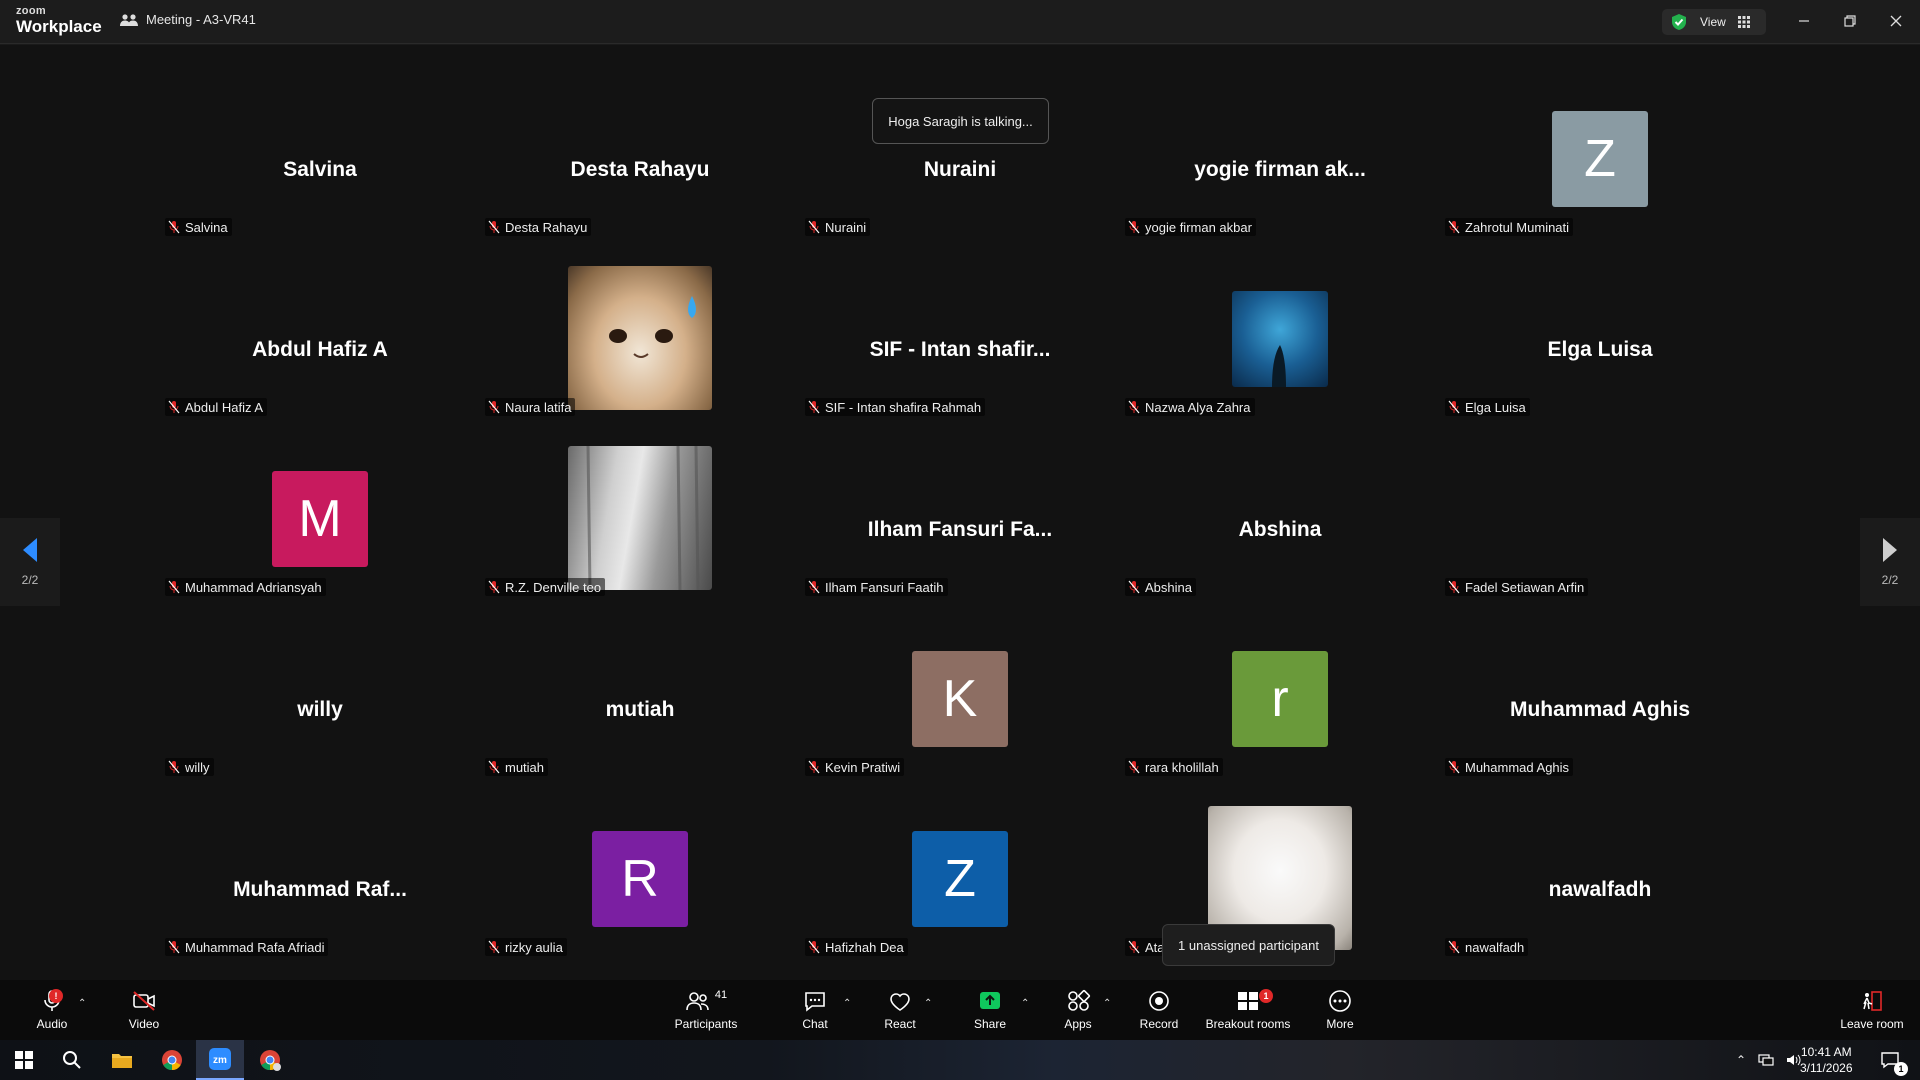 The image size is (1920, 1080). Describe the element at coordinates (320, 363) in the screenshot. I see `participant-tile: Abdul Hafiz A Abdul Hafiz A` at that location.